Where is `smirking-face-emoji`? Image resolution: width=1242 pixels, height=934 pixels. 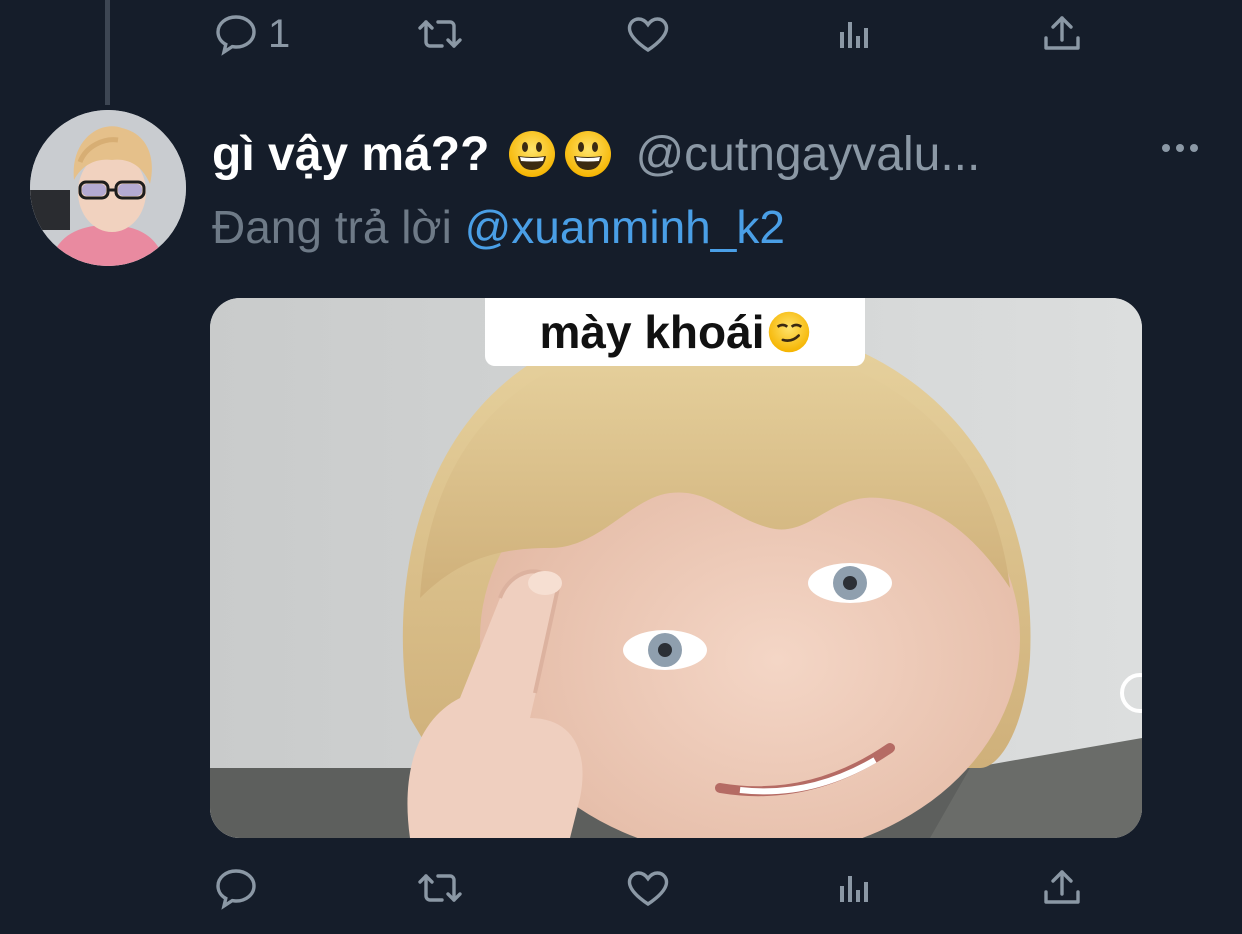 smirking-face-emoji is located at coordinates (789, 332).